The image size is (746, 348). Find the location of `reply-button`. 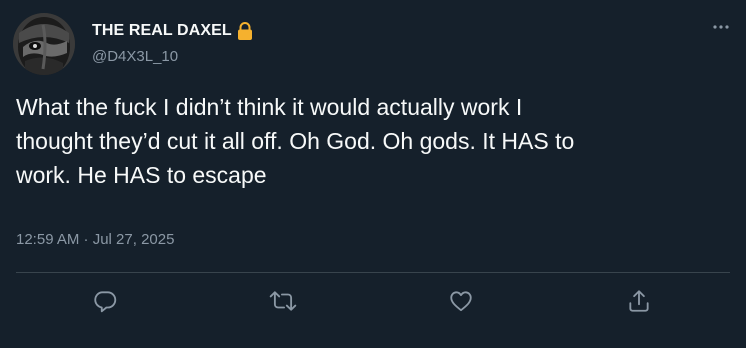

reply-button is located at coordinates (105, 301).